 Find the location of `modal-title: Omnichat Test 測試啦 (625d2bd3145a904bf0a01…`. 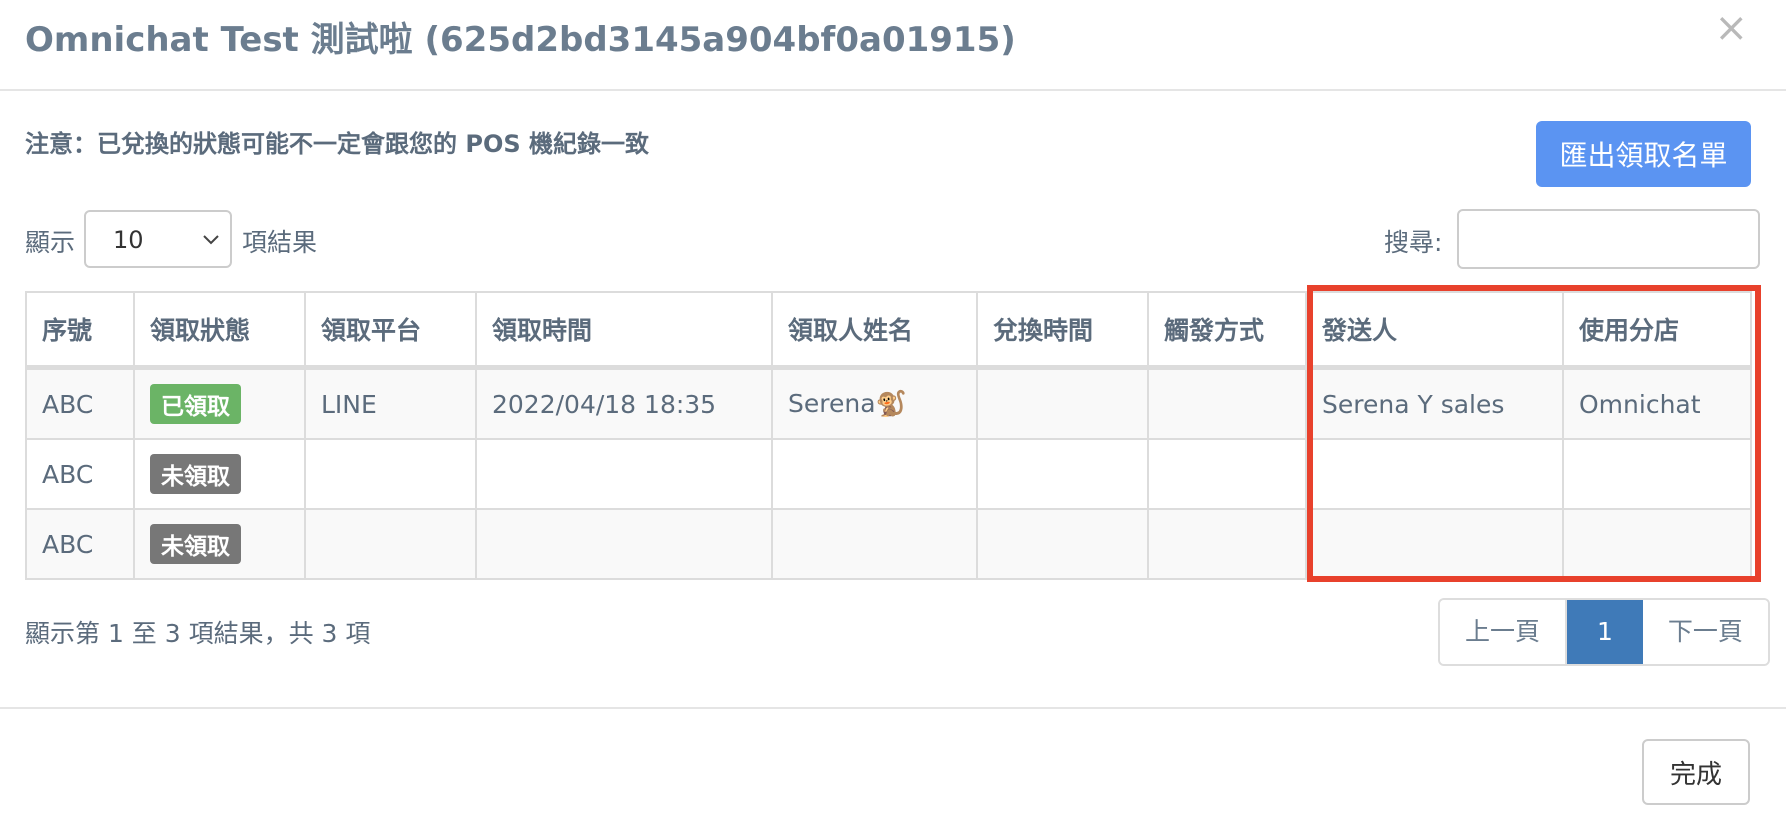

modal-title: Omnichat Test 測試啦 (625d2bd3145a904bf0a01… is located at coordinates (520, 40).